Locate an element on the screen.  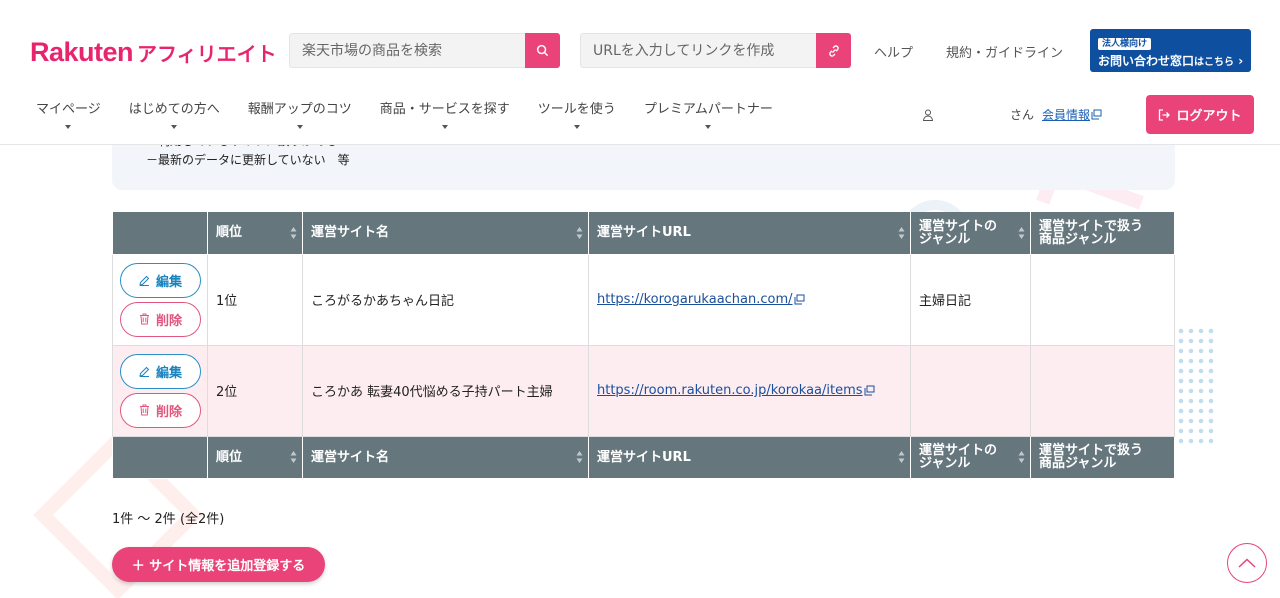
site-url-link: https://korogarukaachan.com/ is located at coordinates (701, 299).